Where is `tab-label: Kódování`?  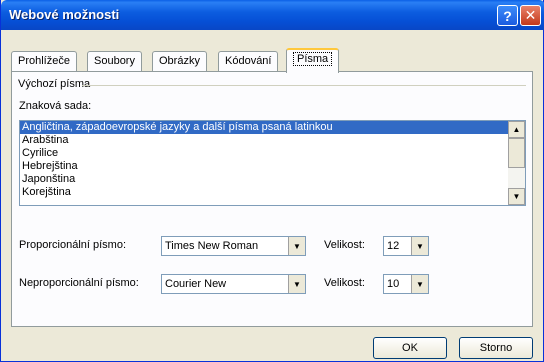
tab-label: Kódování is located at coordinates (248, 61).